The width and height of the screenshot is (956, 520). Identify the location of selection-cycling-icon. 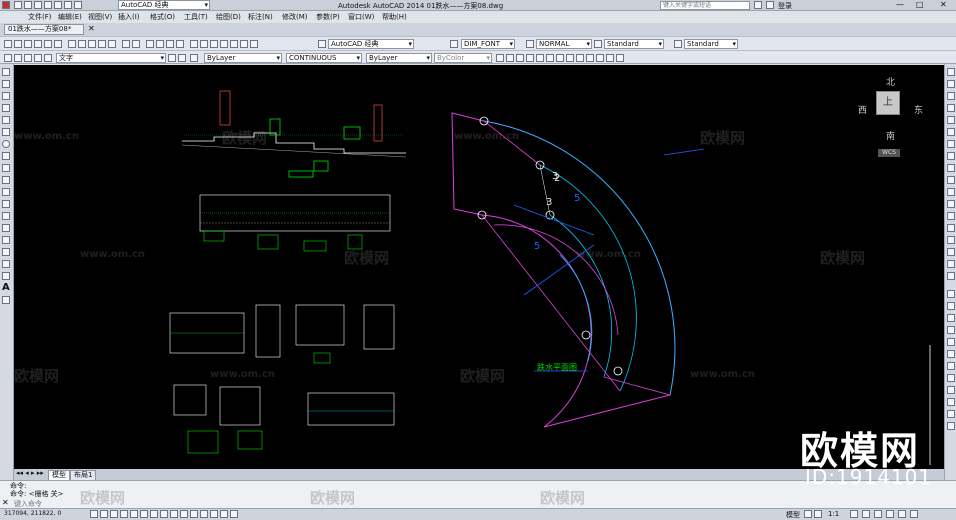
(224, 514).